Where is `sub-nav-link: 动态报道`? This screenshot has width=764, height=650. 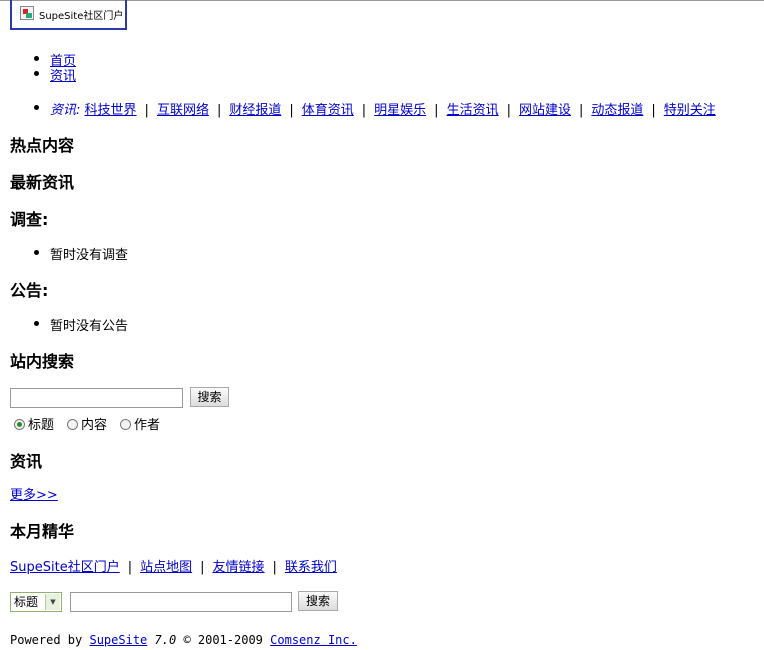
sub-nav-link: 动态报道 is located at coordinates (617, 110).